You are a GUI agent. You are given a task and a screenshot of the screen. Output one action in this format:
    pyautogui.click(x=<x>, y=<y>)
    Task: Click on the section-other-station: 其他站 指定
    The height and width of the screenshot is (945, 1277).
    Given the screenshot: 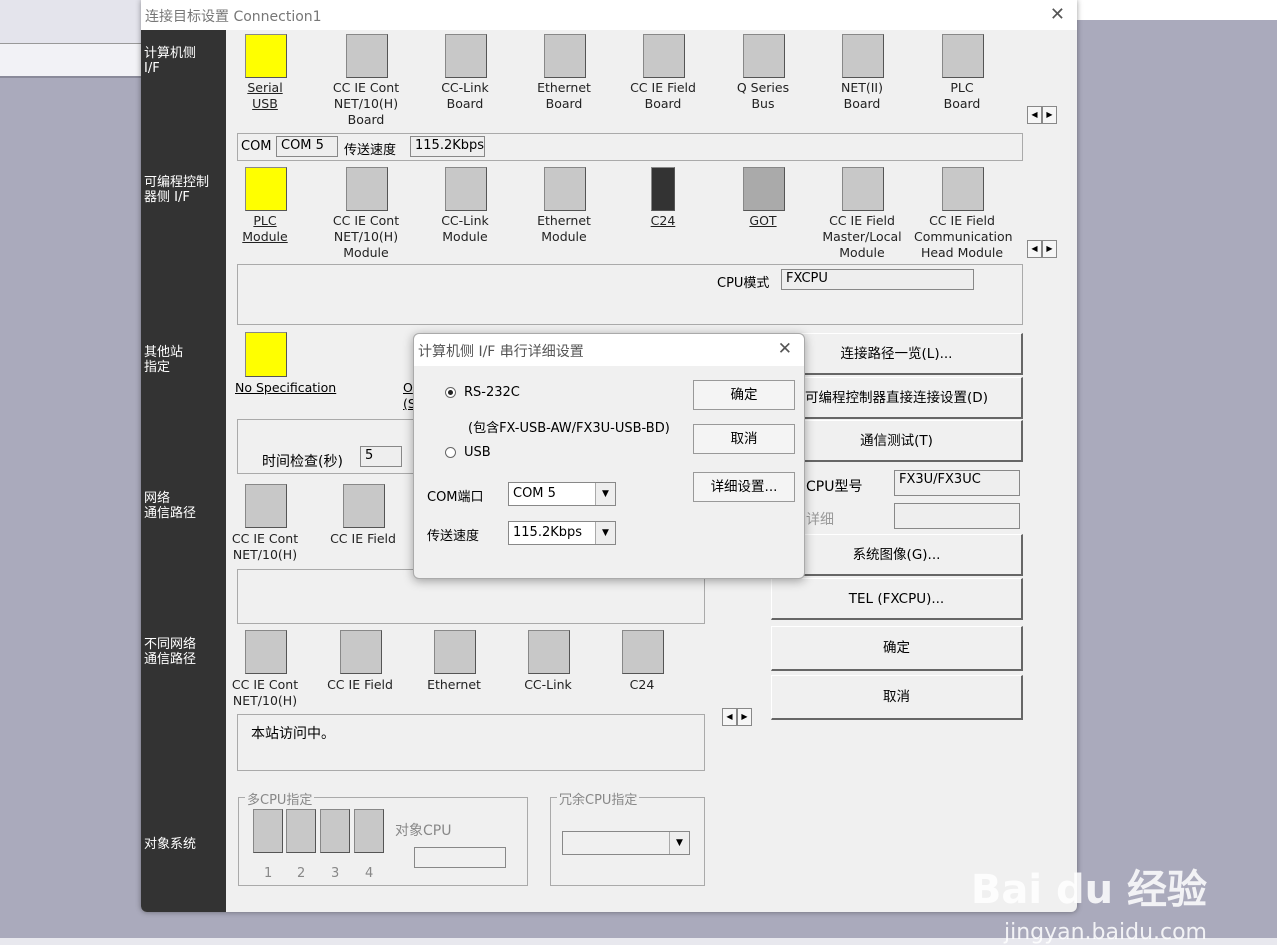 What is the action you would take?
    pyautogui.click(x=164, y=360)
    